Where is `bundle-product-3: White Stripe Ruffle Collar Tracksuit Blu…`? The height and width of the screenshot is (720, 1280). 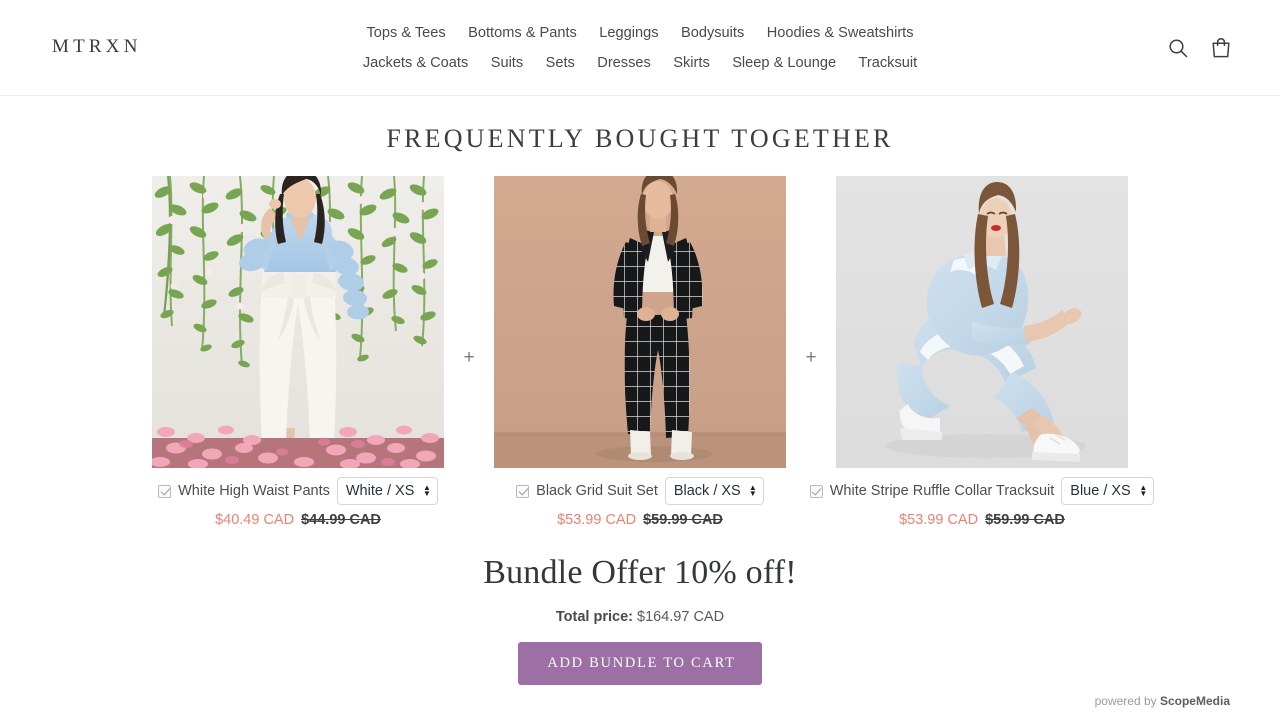
bundle-product-3: White Stripe Ruffle Collar Tracksuit Blu… is located at coordinates (982, 352).